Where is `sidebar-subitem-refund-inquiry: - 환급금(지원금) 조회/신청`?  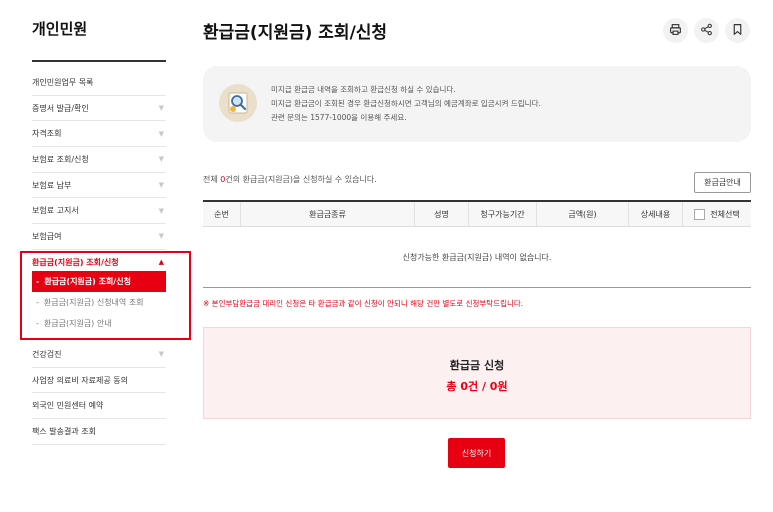 sidebar-subitem-refund-inquiry: - 환급금(지원금) 조회/신청 is located at coordinates (99, 281).